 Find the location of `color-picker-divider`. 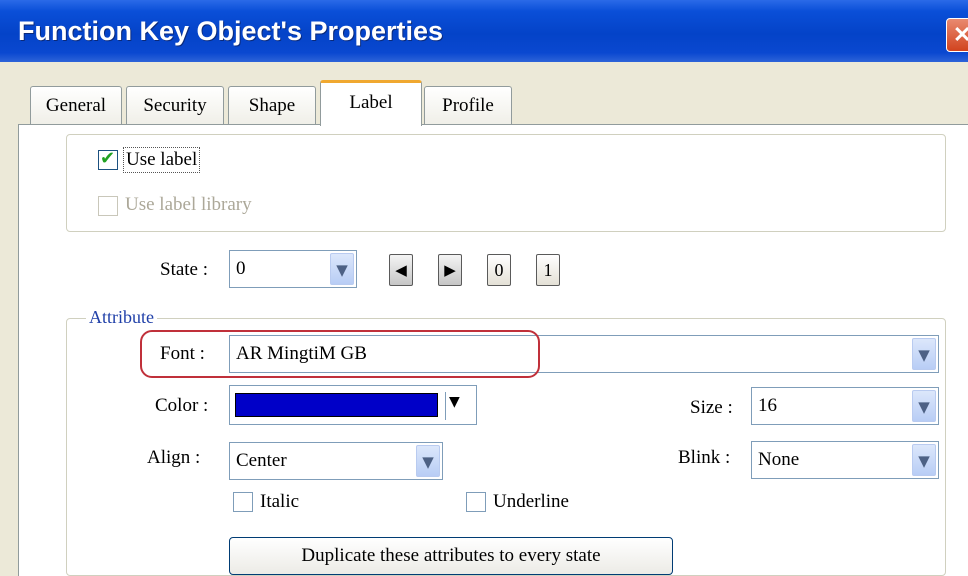

color-picker-divider is located at coordinates (445, 406).